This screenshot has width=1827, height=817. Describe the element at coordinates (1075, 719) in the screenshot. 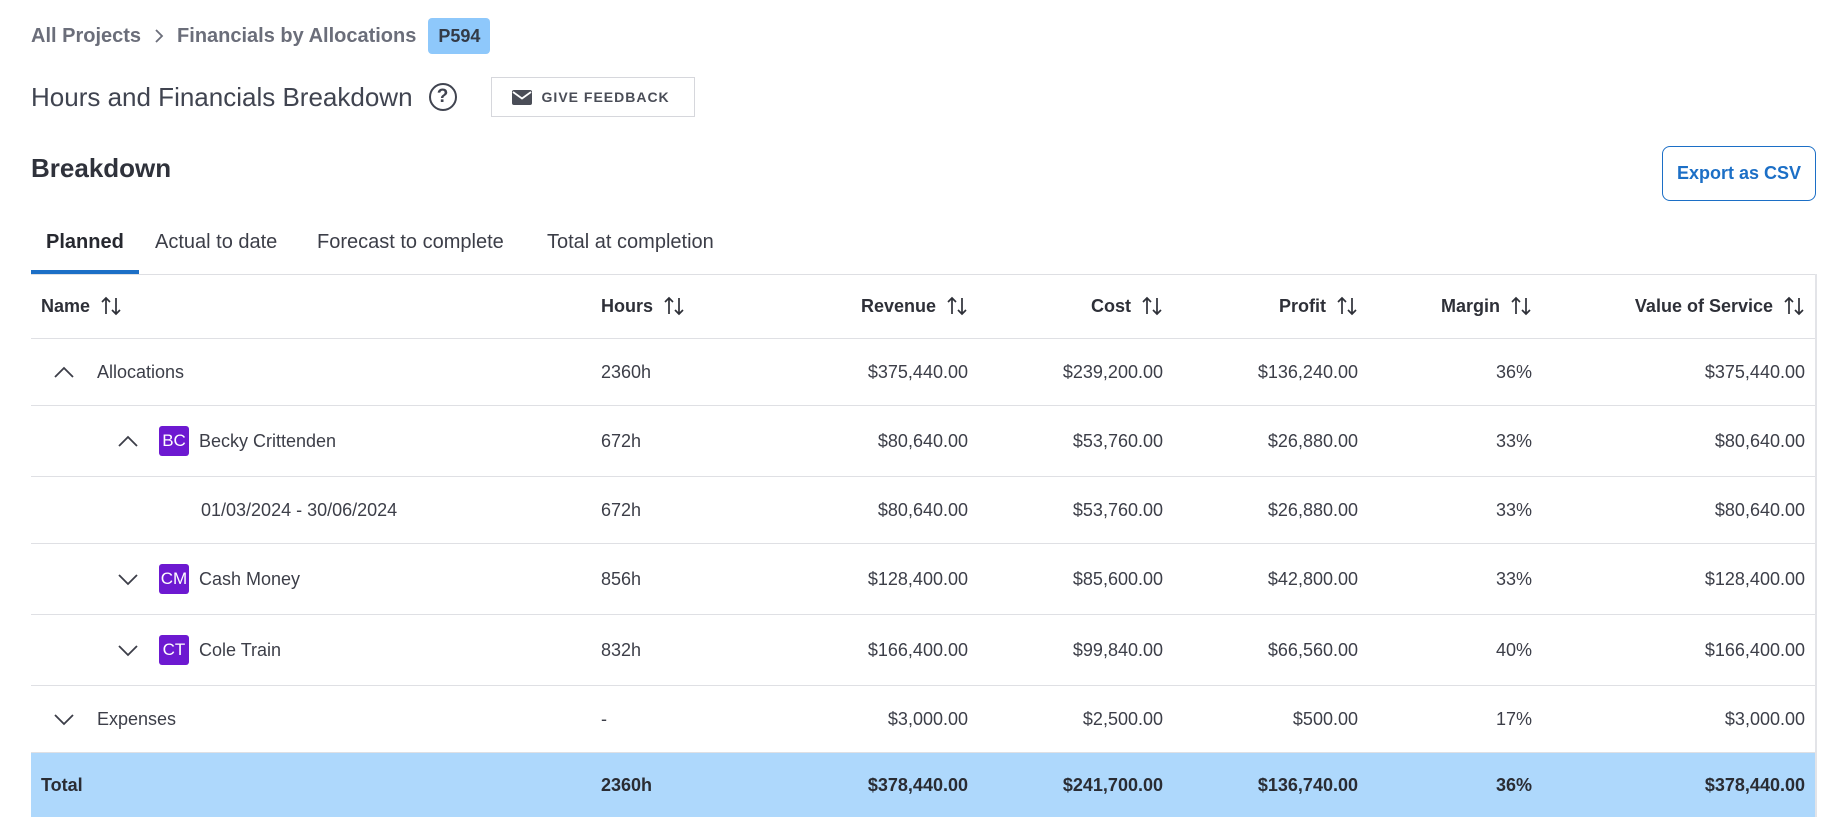

I see `cell-cost: $2,500.00` at that location.